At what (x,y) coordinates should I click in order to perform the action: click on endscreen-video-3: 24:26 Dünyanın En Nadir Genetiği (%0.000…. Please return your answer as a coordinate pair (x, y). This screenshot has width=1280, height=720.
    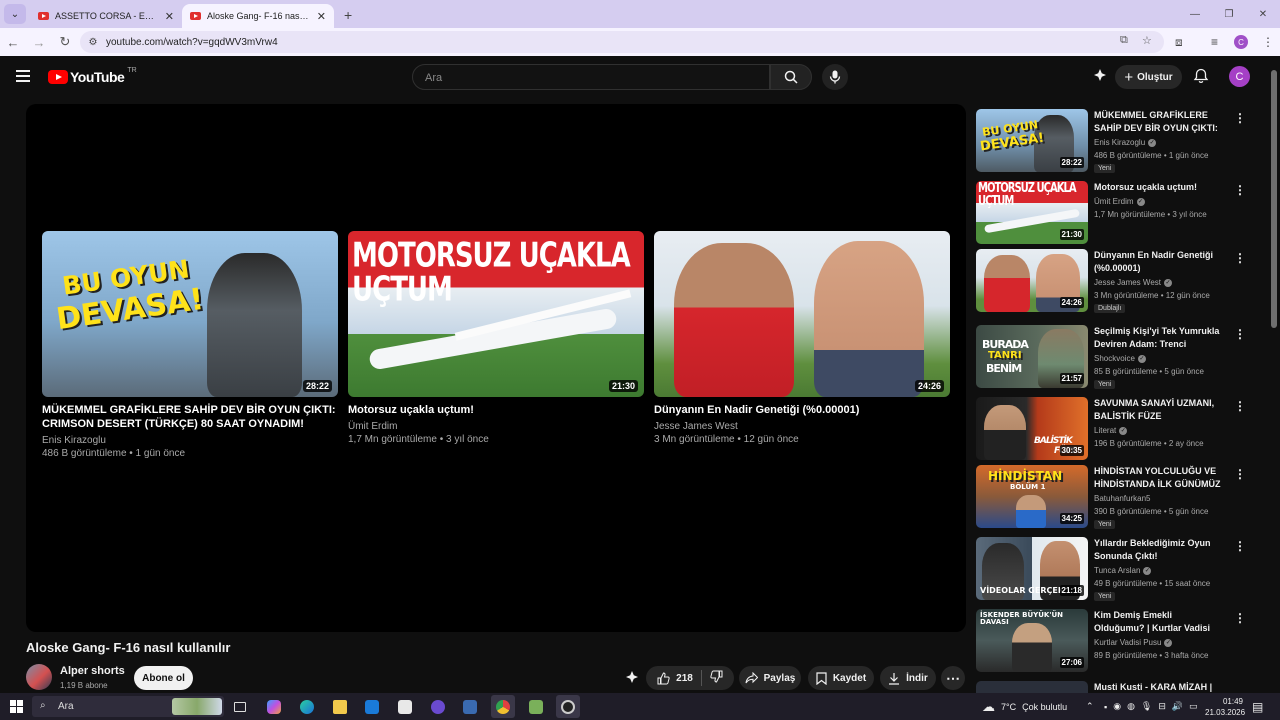
    Looking at the image, I should click on (802, 338).